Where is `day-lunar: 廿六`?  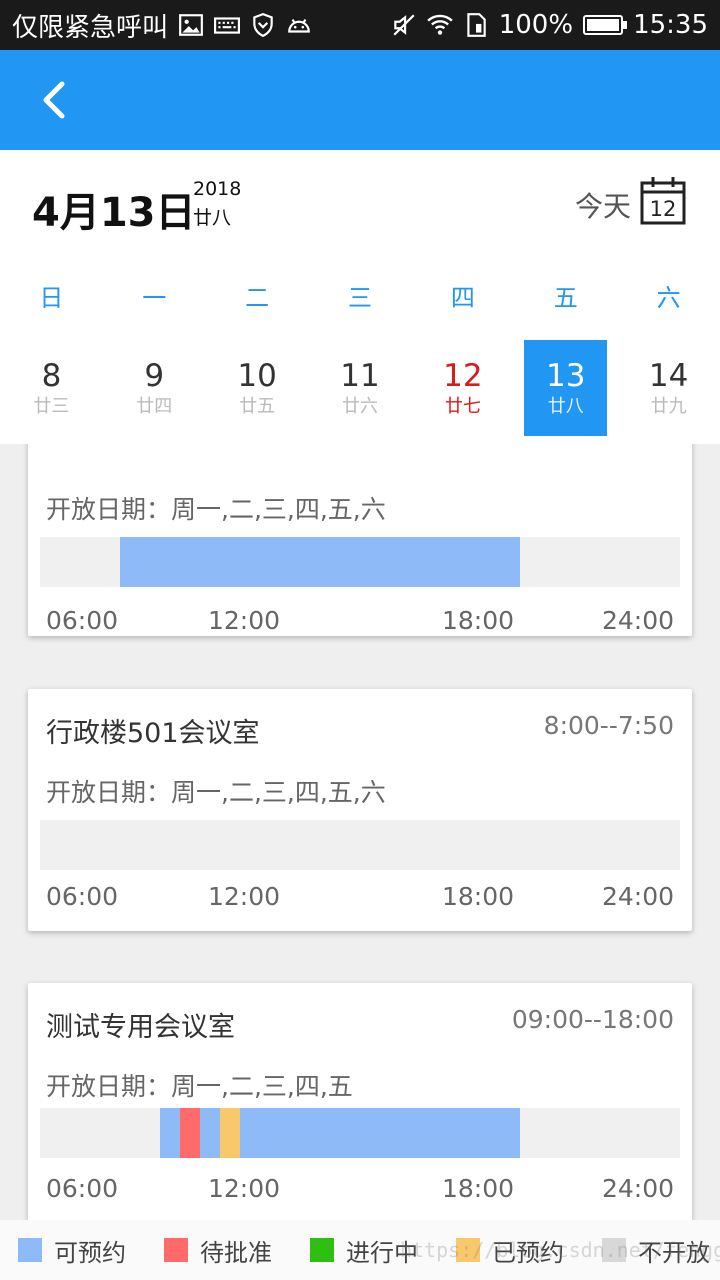
day-lunar: 廿六 is located at coordinates (360, 406).